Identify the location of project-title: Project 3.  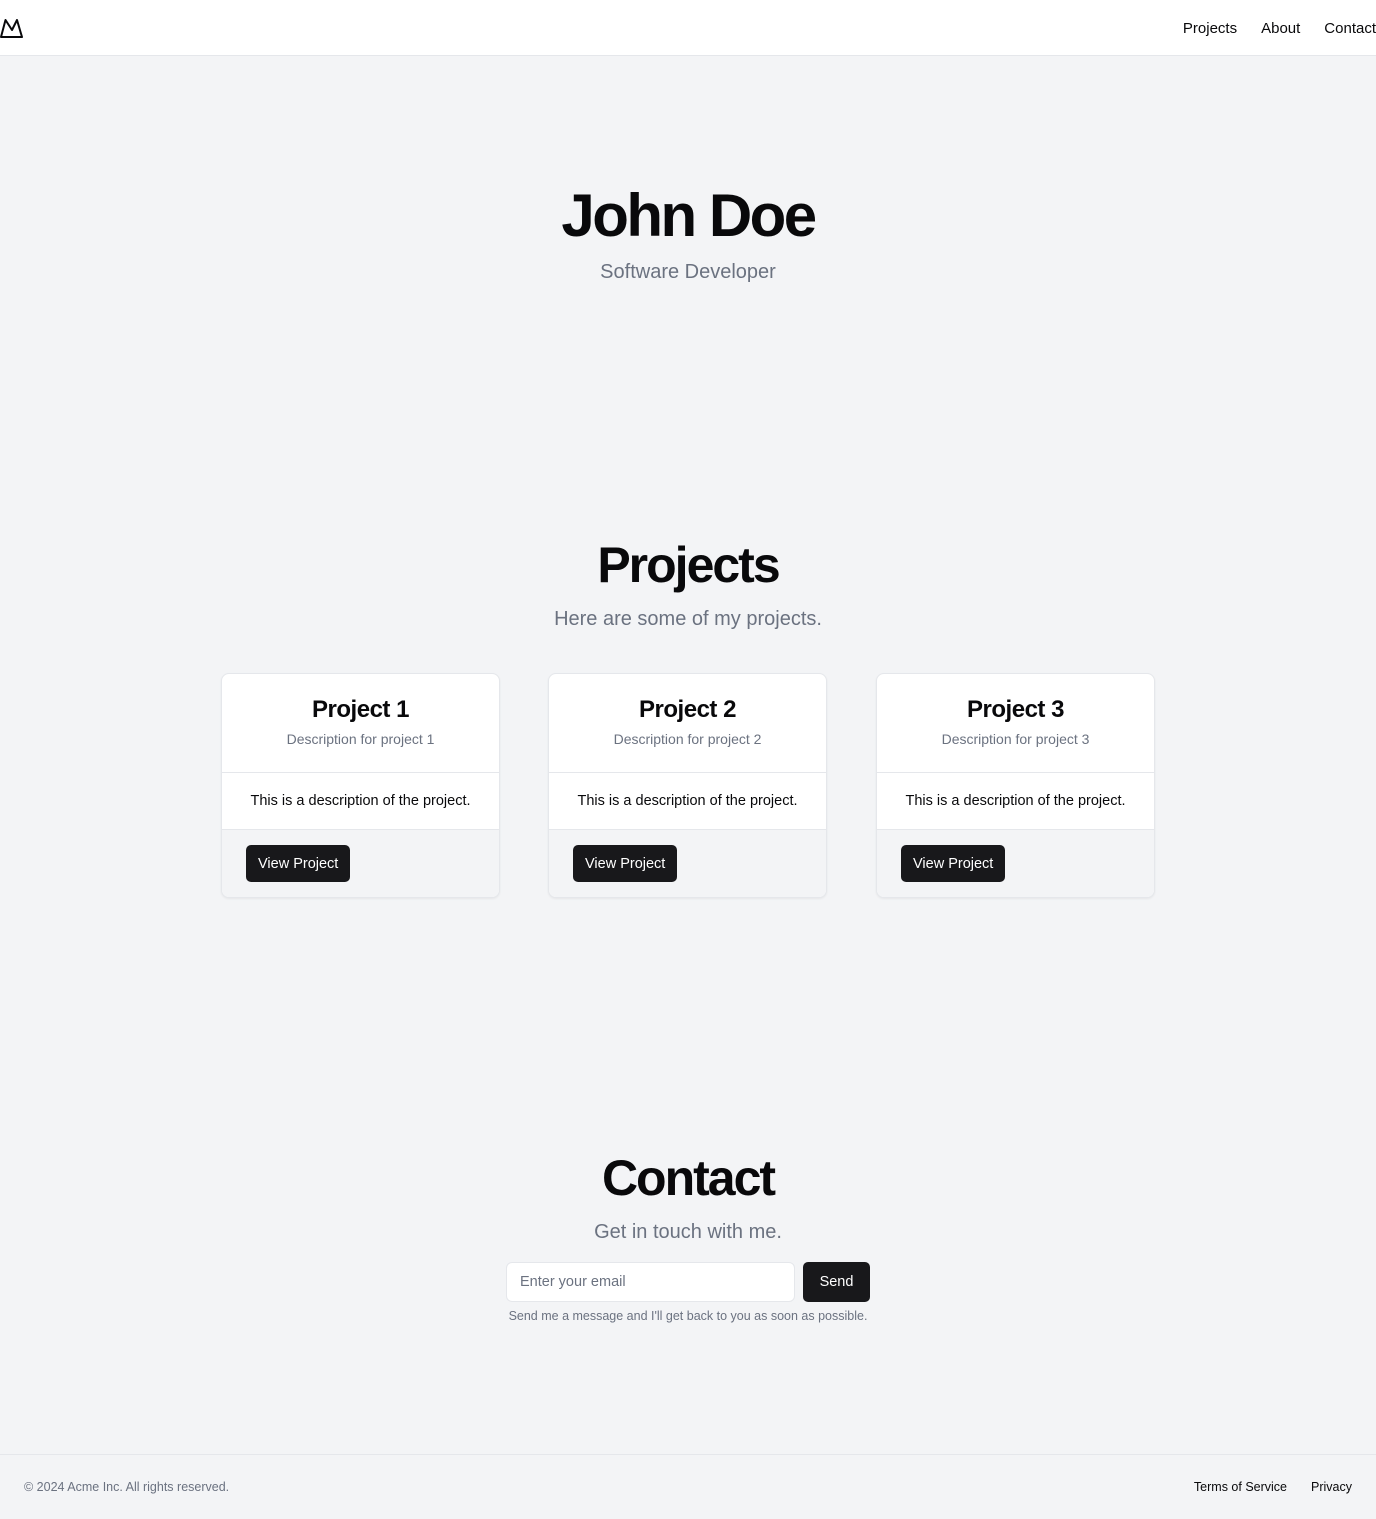
(1015, 709).